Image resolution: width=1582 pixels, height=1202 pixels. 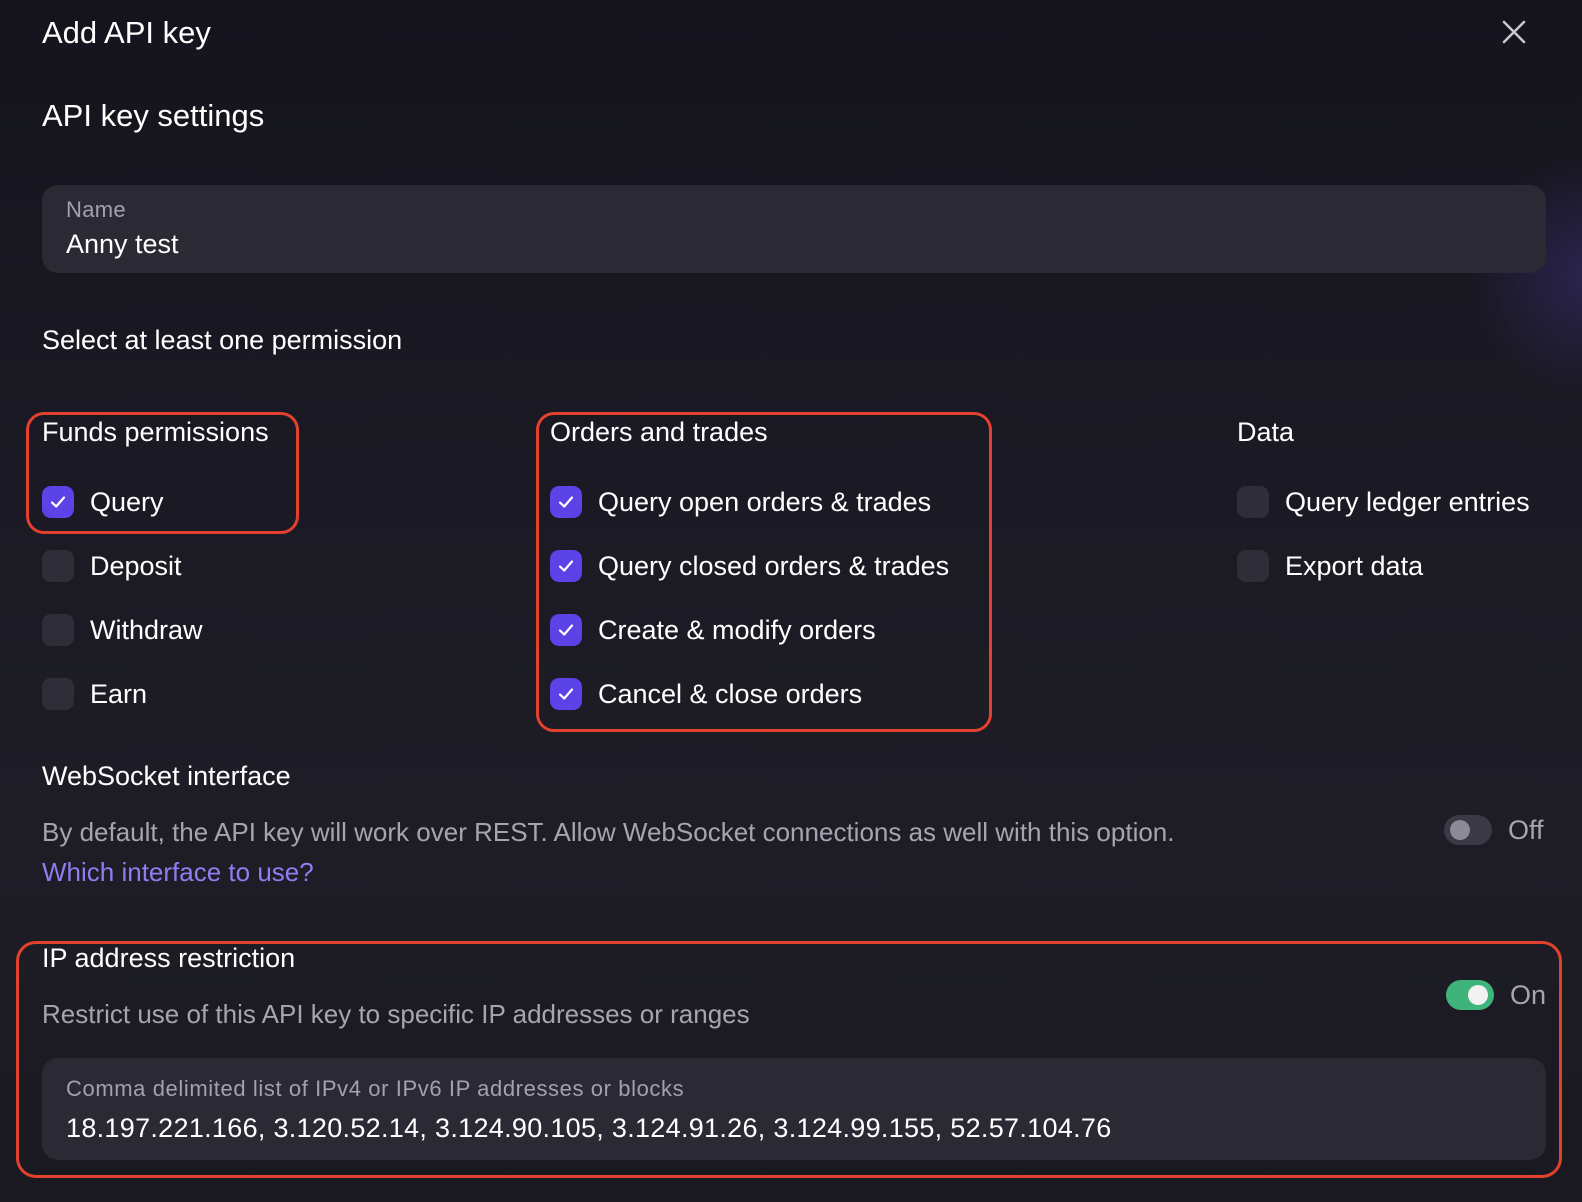 I want to click on permission-item-deposit: Deposit, so click(x=122, y=566).